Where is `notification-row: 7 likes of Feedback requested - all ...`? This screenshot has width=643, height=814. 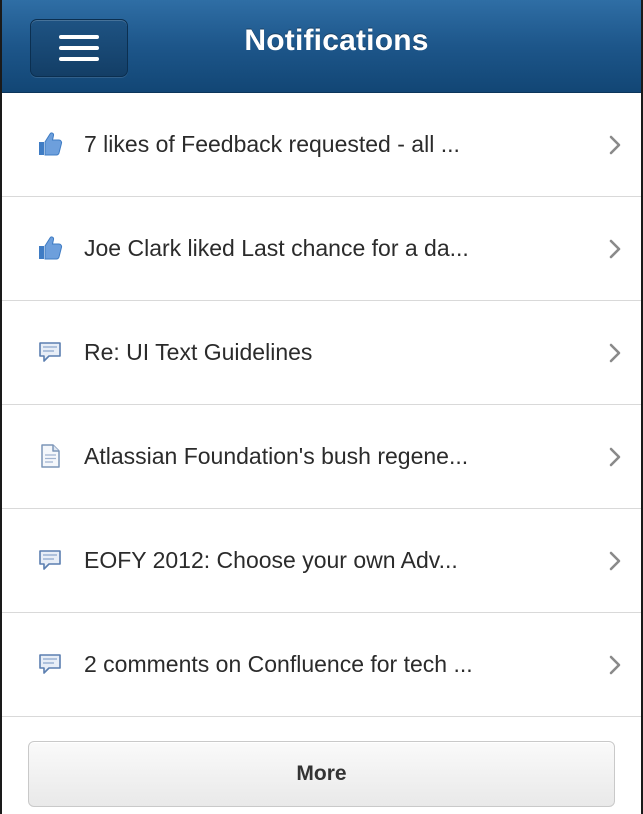 notification-row: 7 likes of Feedback requested - all ... is located at coordinates (321, 145).